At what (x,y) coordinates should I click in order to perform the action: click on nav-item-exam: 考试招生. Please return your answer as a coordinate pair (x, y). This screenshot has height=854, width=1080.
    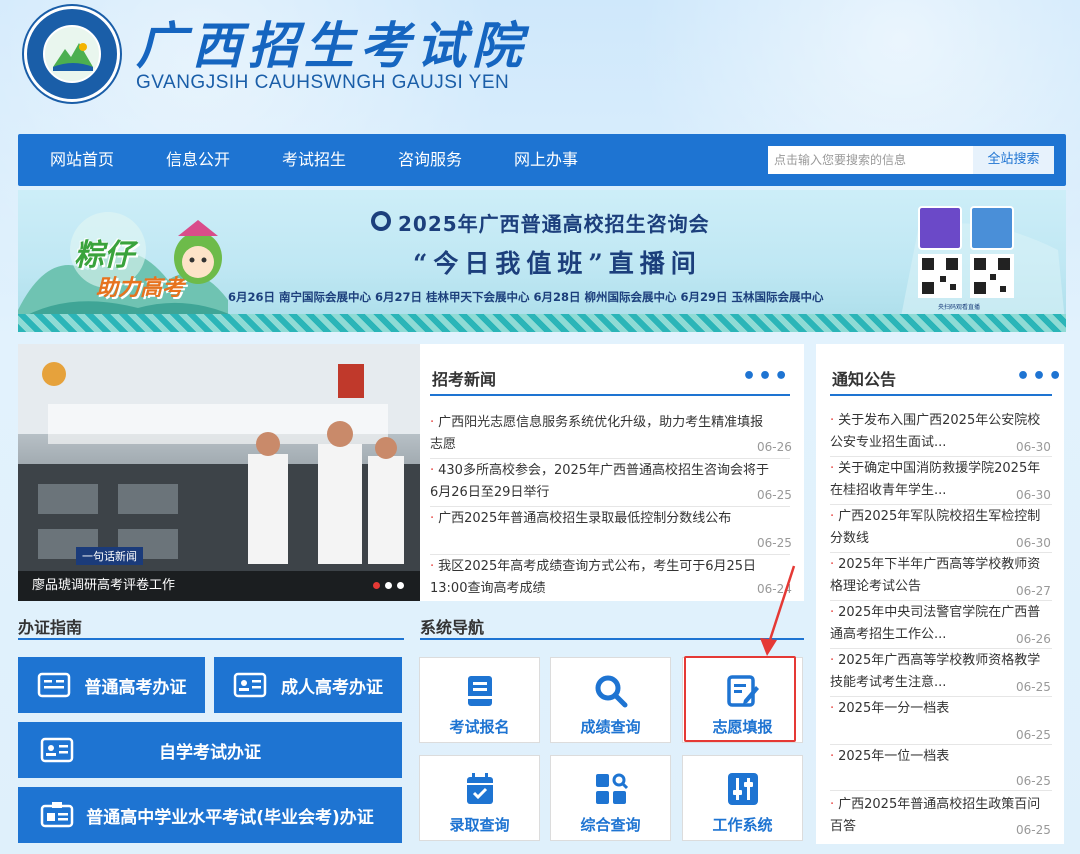
    Looking at the image, I should click on (314, 160).